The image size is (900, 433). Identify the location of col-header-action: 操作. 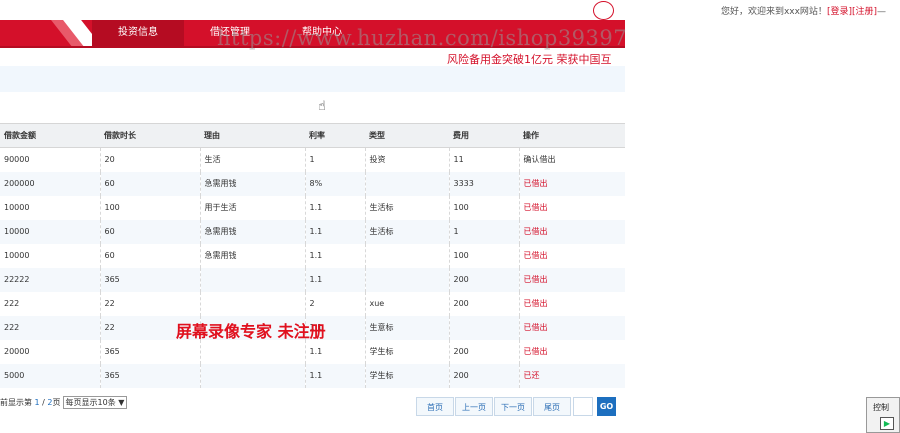
(572, 135).